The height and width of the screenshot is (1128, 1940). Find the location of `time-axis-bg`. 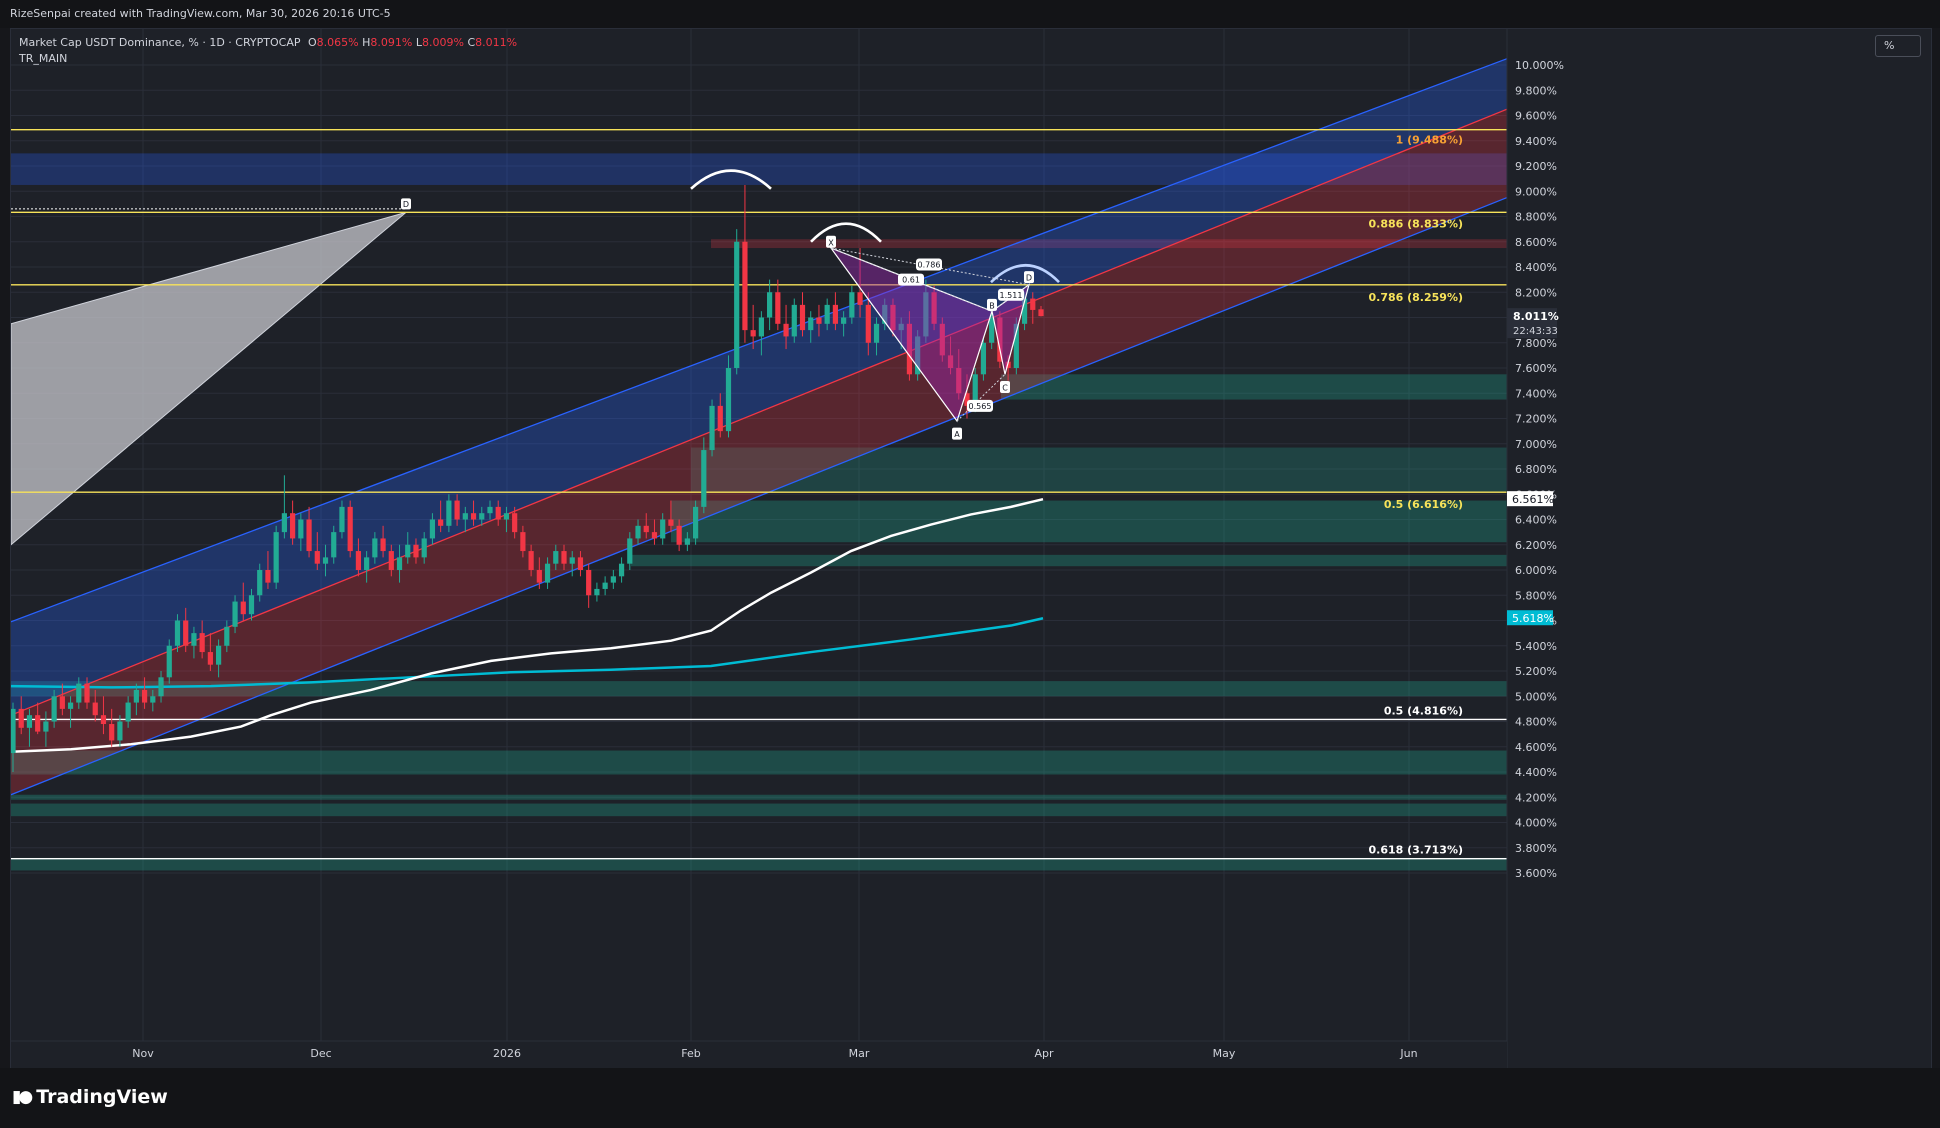

time-axis-bg is located at coordinates (759, 1055).